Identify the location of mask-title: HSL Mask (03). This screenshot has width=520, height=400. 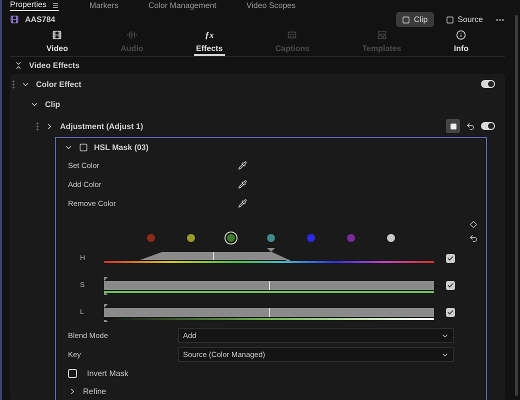
(121, 147).